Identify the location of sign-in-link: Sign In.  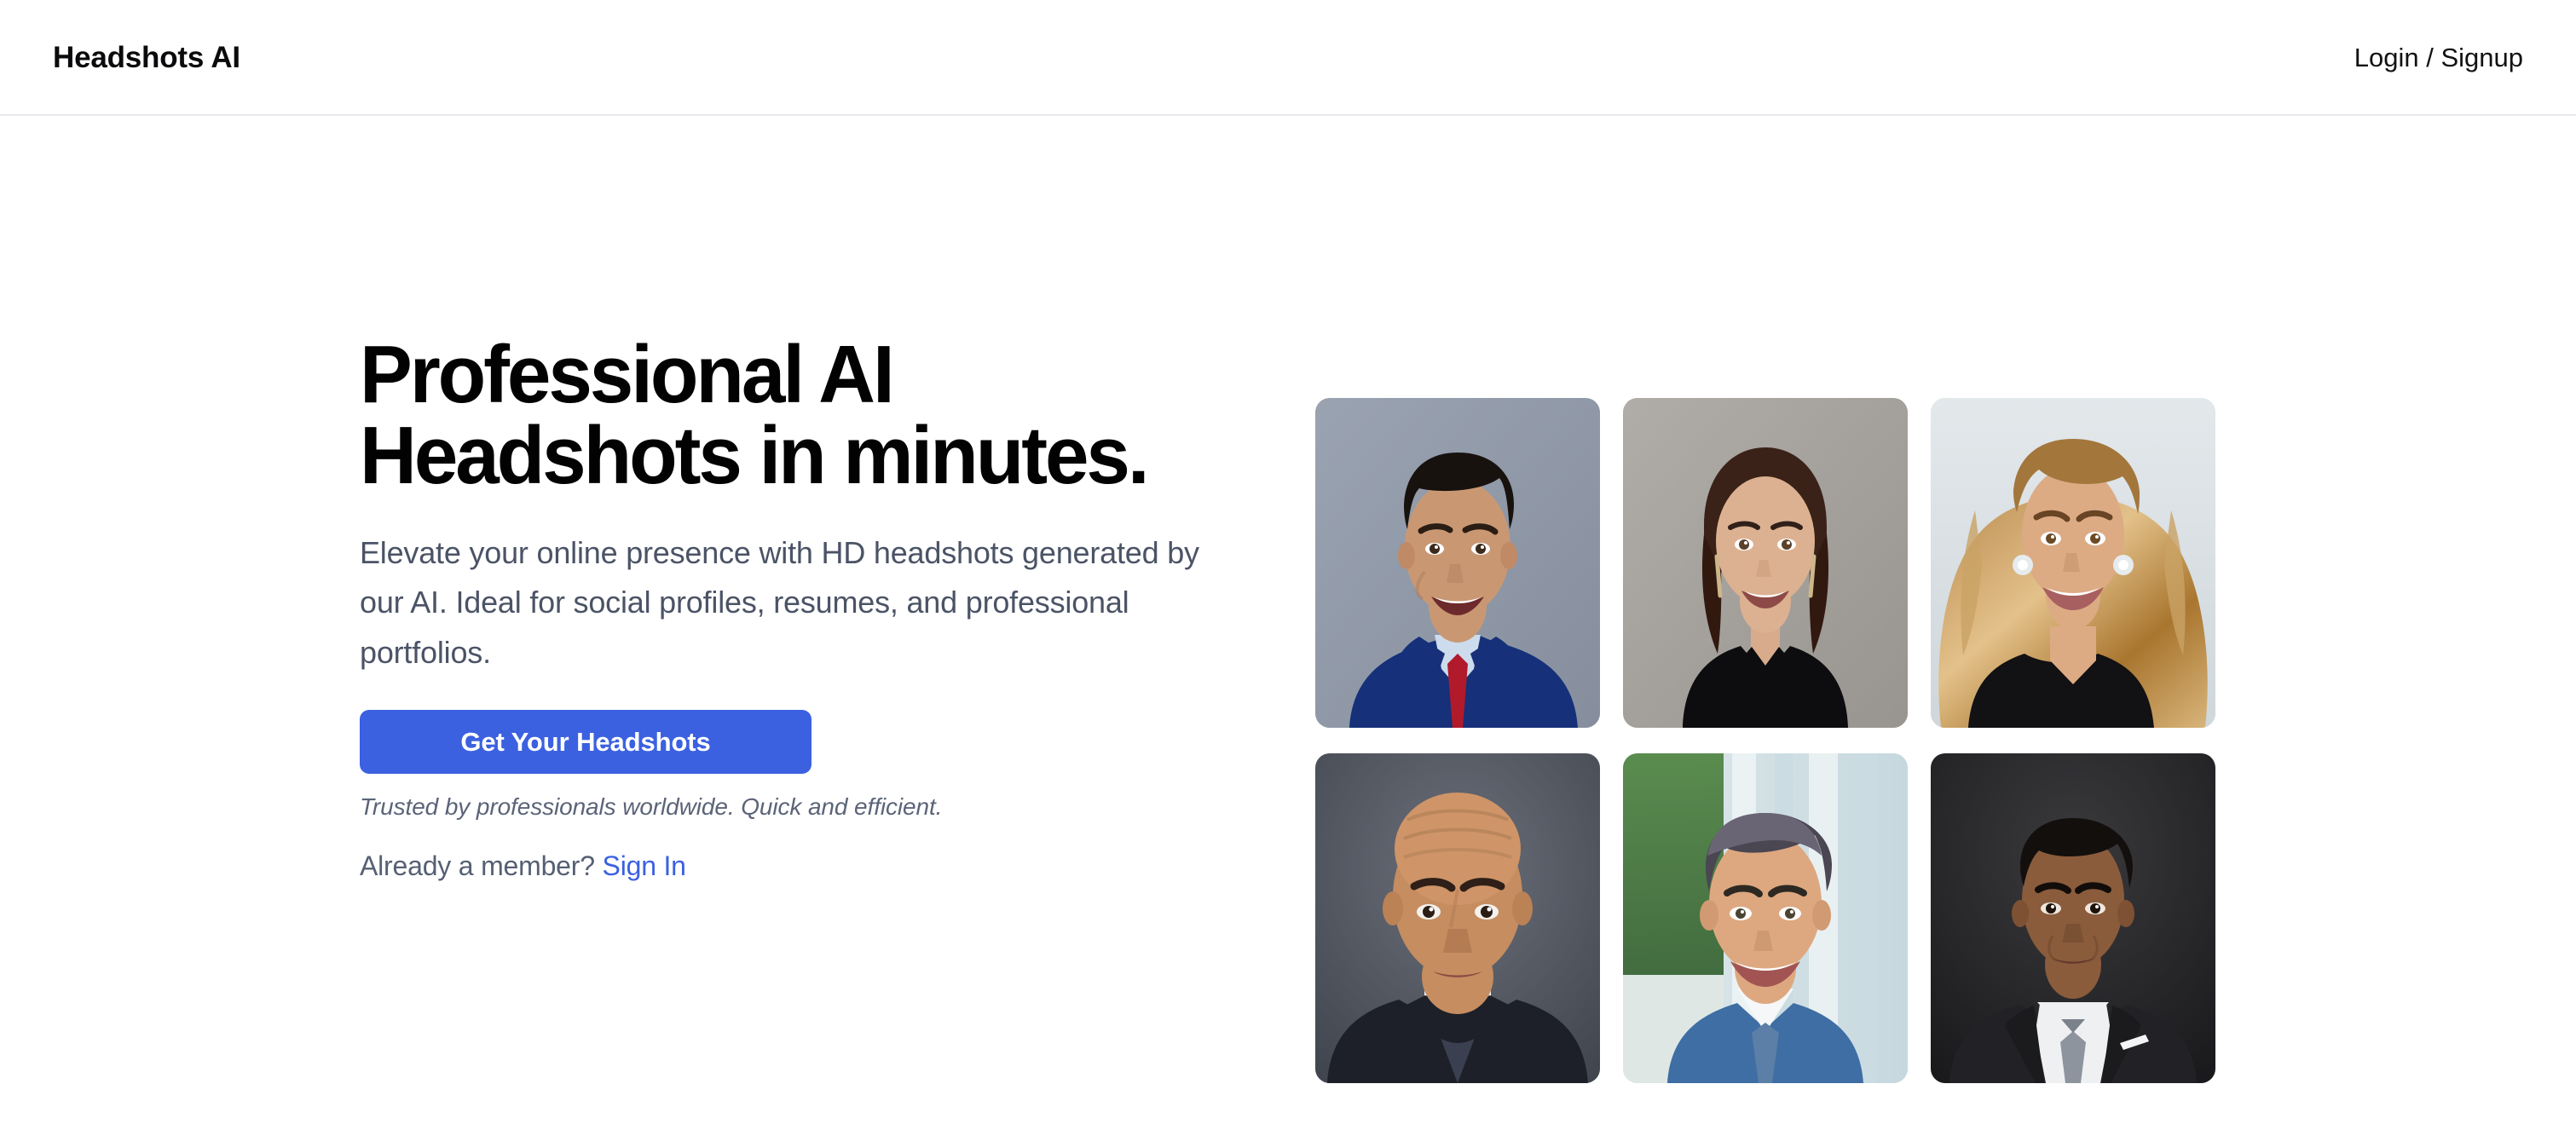
(644, 865).